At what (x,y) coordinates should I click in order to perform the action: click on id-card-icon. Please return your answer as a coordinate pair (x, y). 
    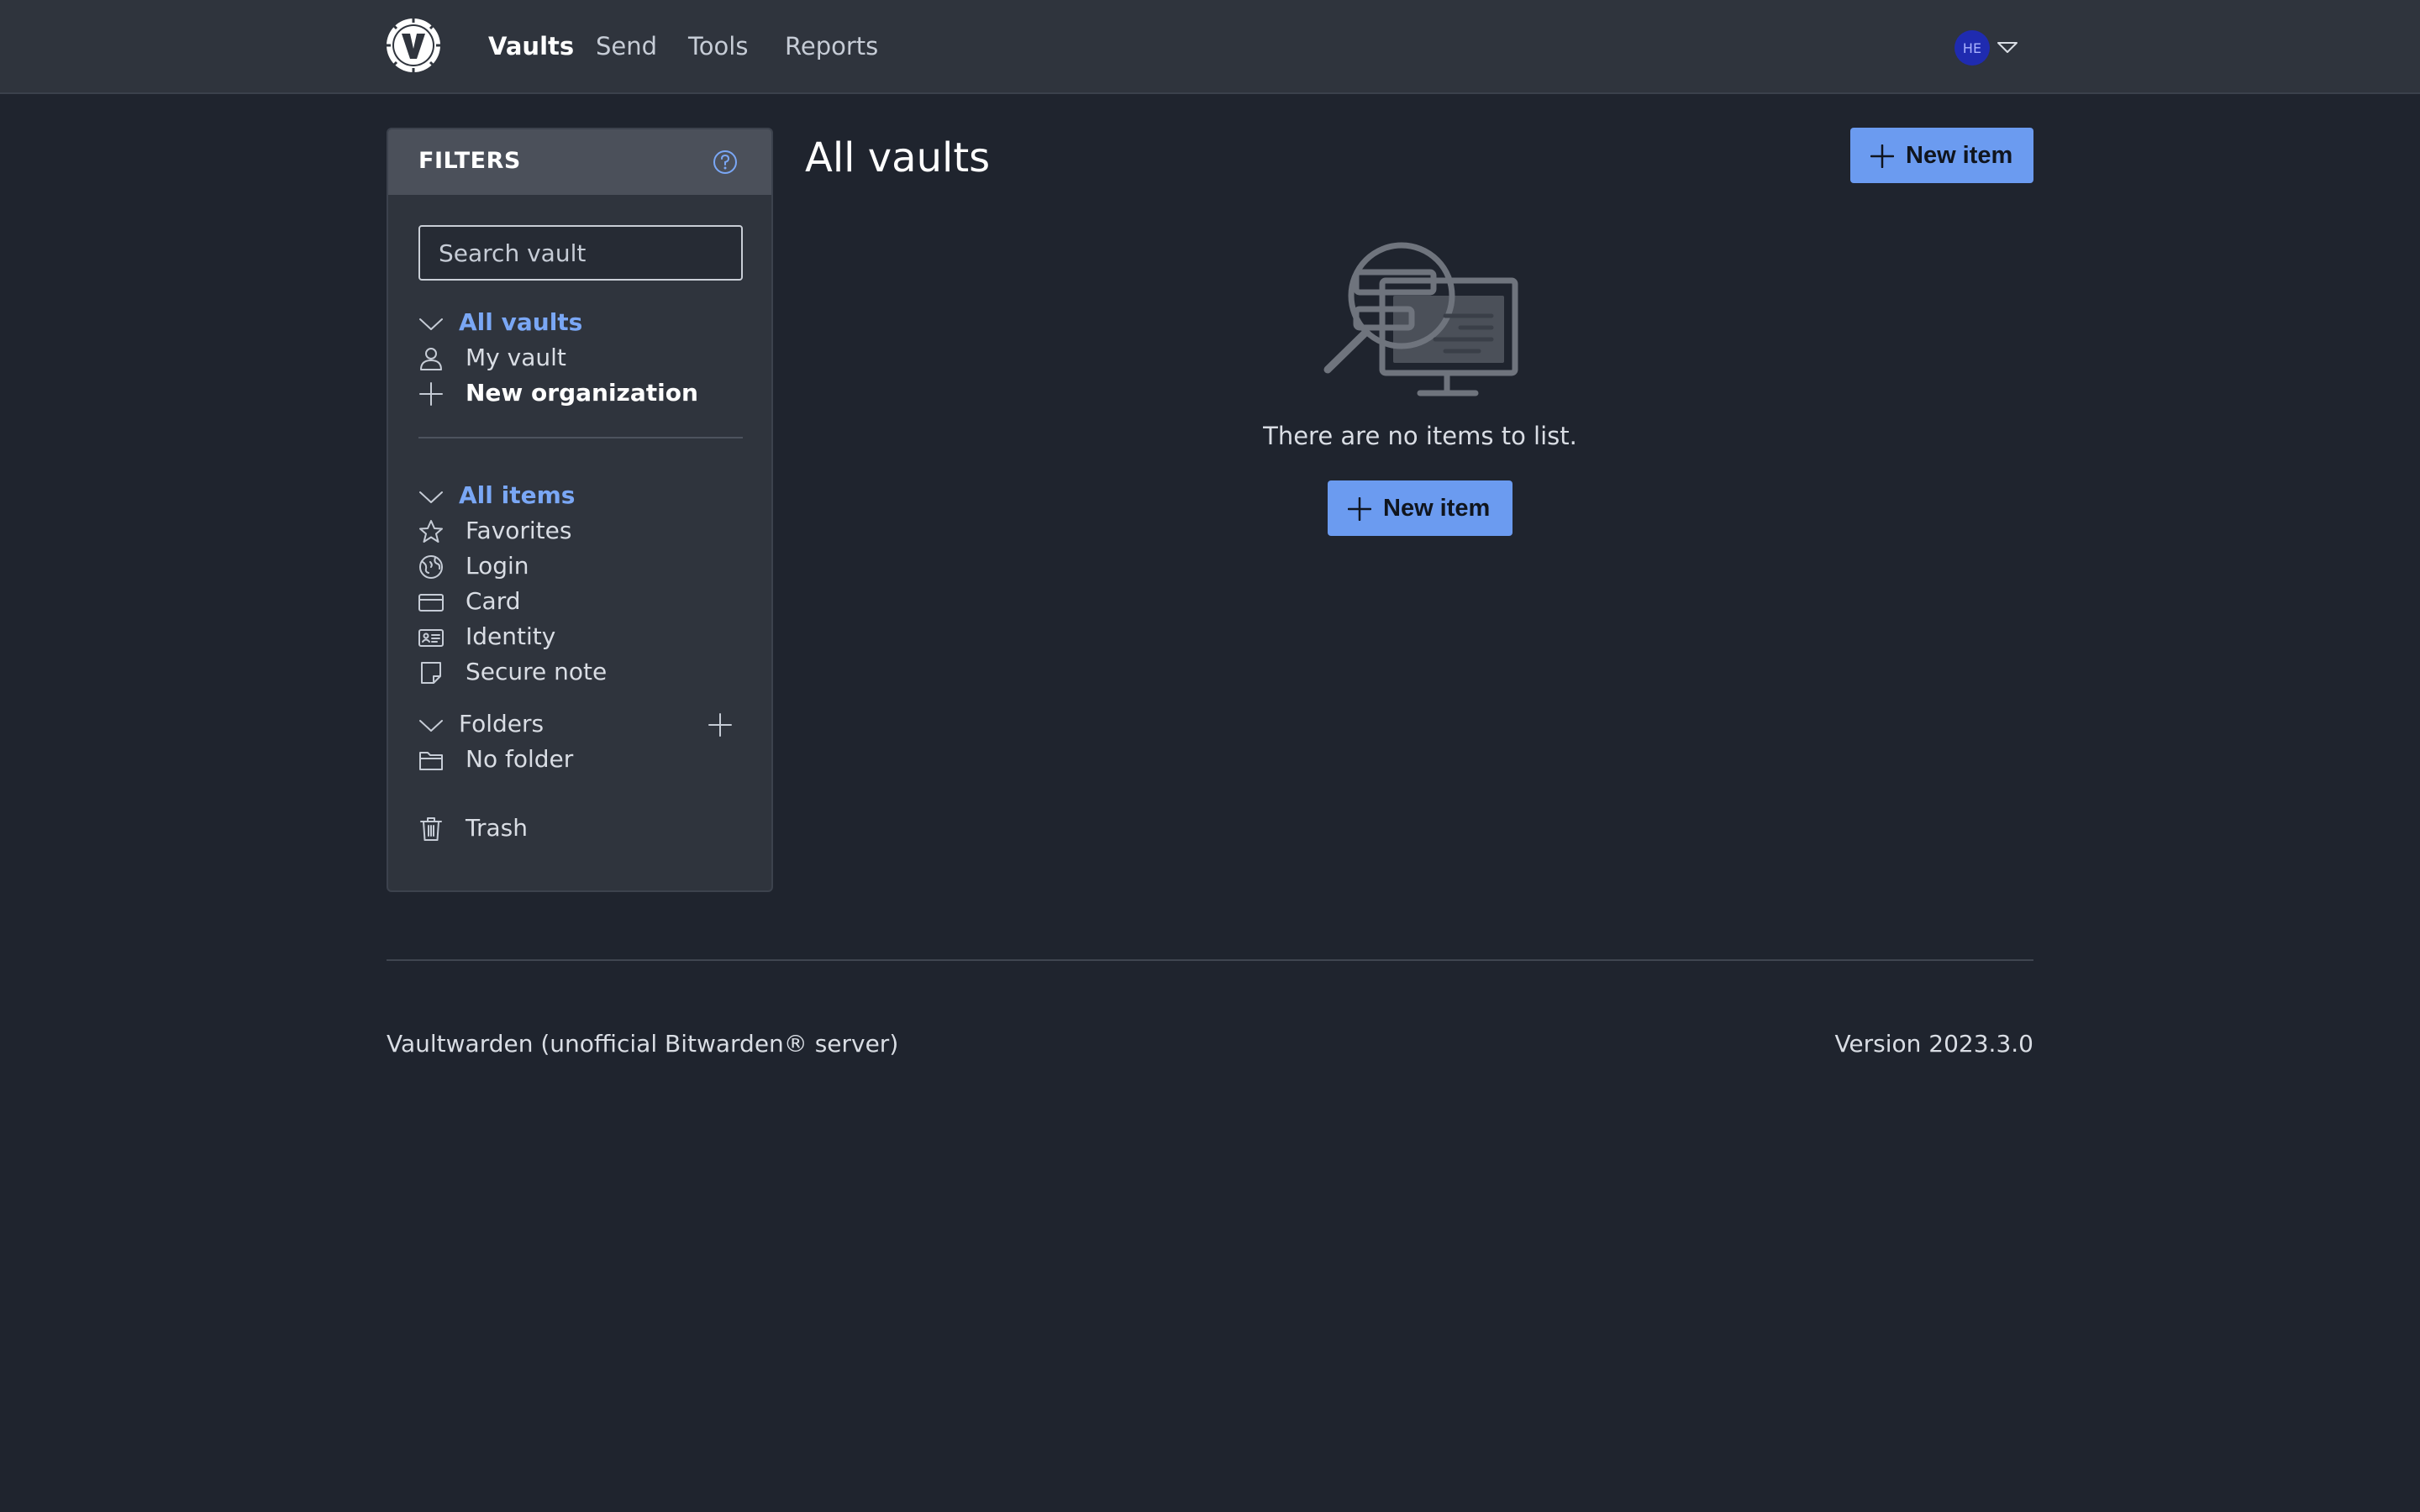
    Looking at the image, I should click on (431, 638).